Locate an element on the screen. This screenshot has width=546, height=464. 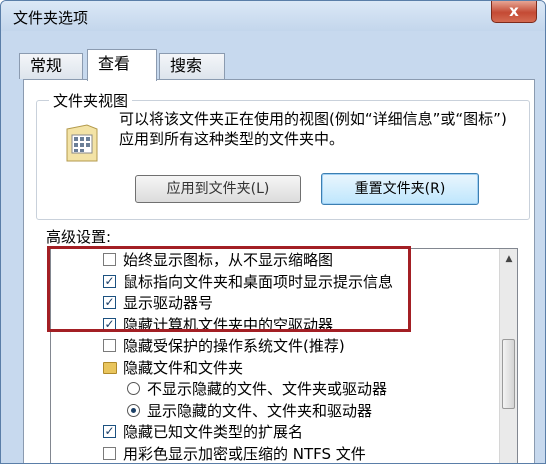
folder-views-title: 文件夹视图 is located at coordinates (91, 100).